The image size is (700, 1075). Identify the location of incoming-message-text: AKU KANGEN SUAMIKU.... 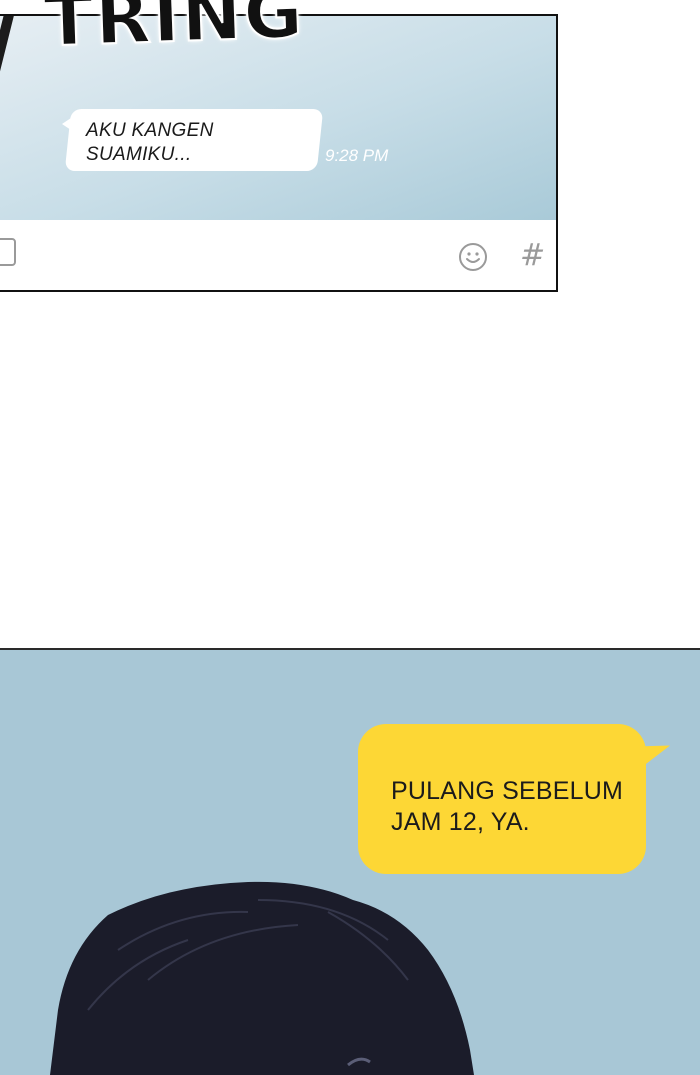
(150, 142).